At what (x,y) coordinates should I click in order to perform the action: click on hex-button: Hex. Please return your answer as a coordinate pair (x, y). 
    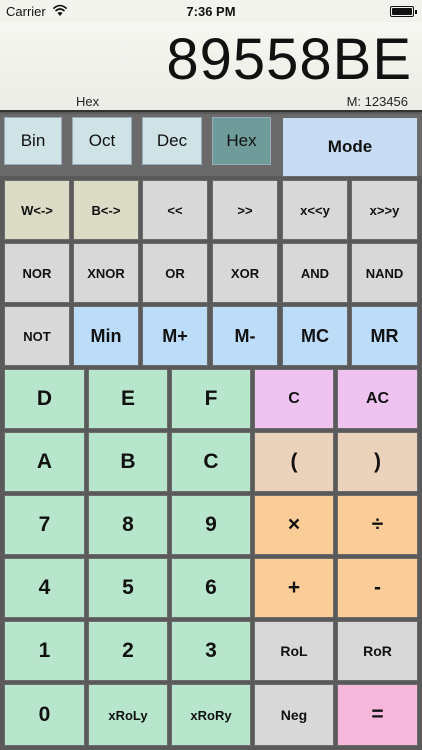
    Looking at the image, I should click on (241, 141).